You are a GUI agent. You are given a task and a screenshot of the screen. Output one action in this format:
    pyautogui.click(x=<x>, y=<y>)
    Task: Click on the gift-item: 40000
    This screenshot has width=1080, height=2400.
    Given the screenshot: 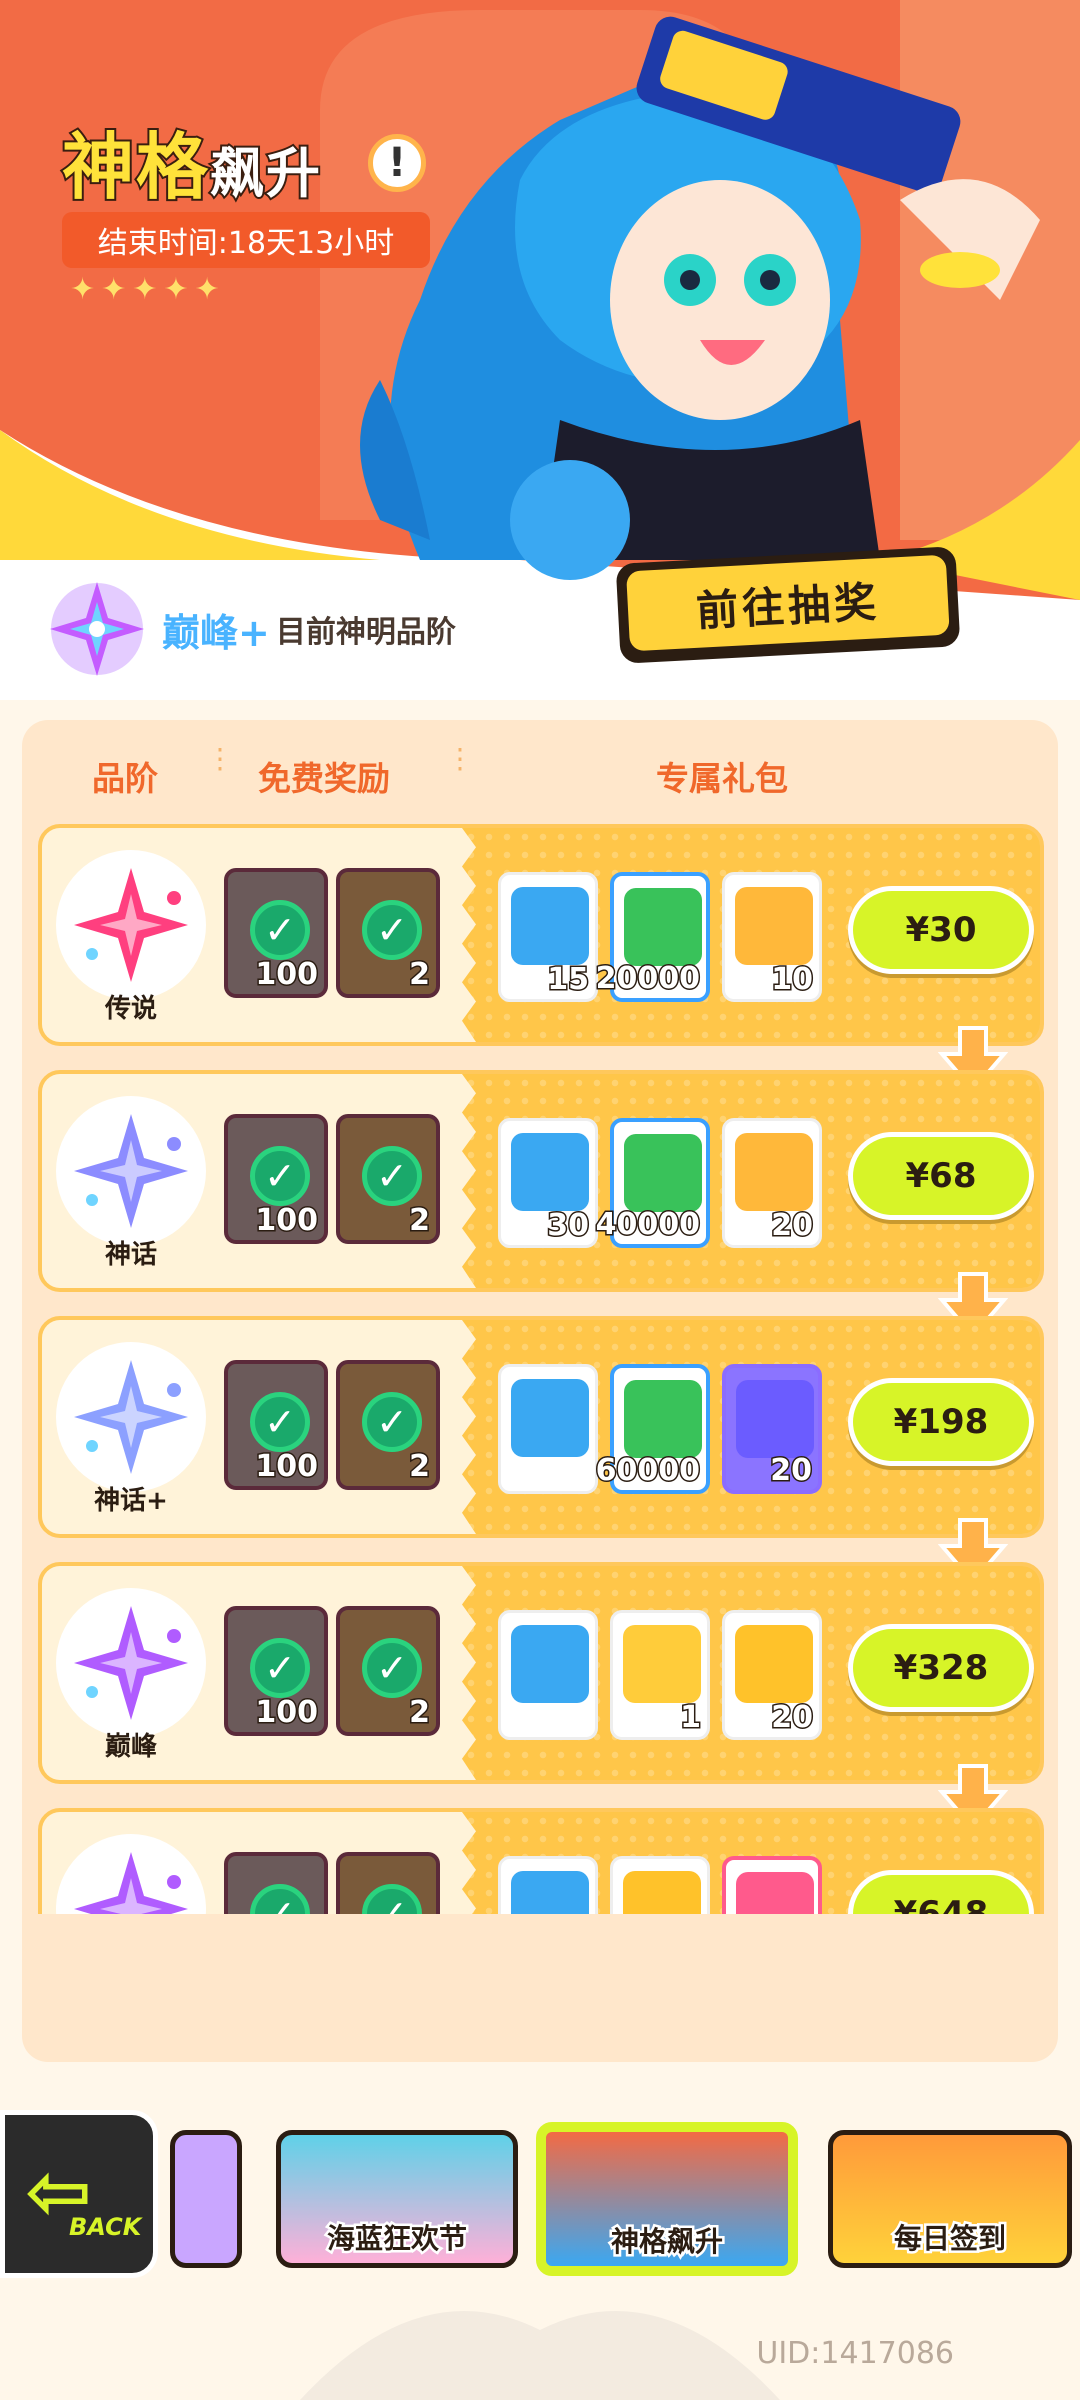 What is the action you would take?
    pyautogui.click(x=652, y=1183)
    